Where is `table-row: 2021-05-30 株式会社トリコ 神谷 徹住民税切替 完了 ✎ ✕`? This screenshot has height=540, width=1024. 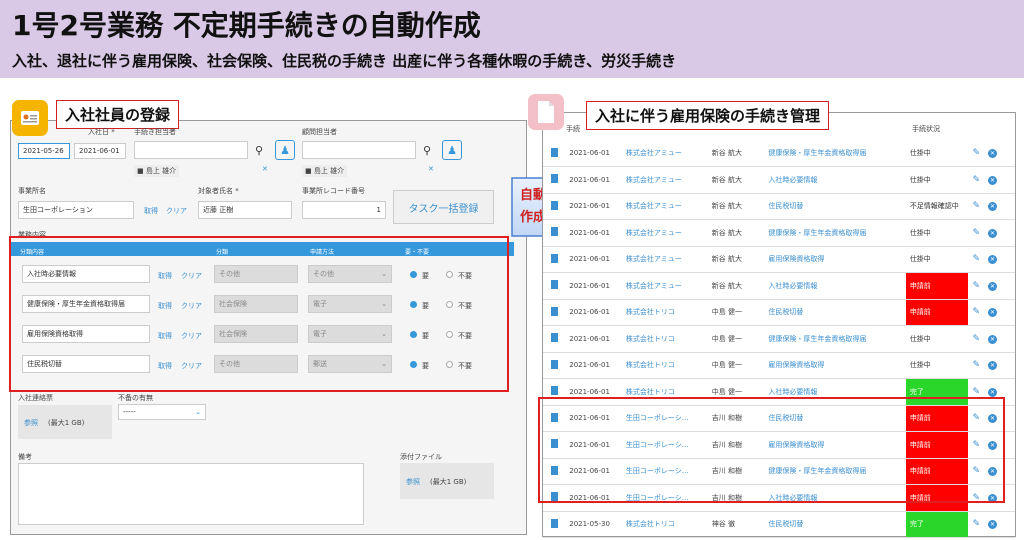
table-row: 2021-05-30 株式会社トリコ 神谷 徹住民税切替 完了 ✎ ✕ is located at coordinates (779, 524).